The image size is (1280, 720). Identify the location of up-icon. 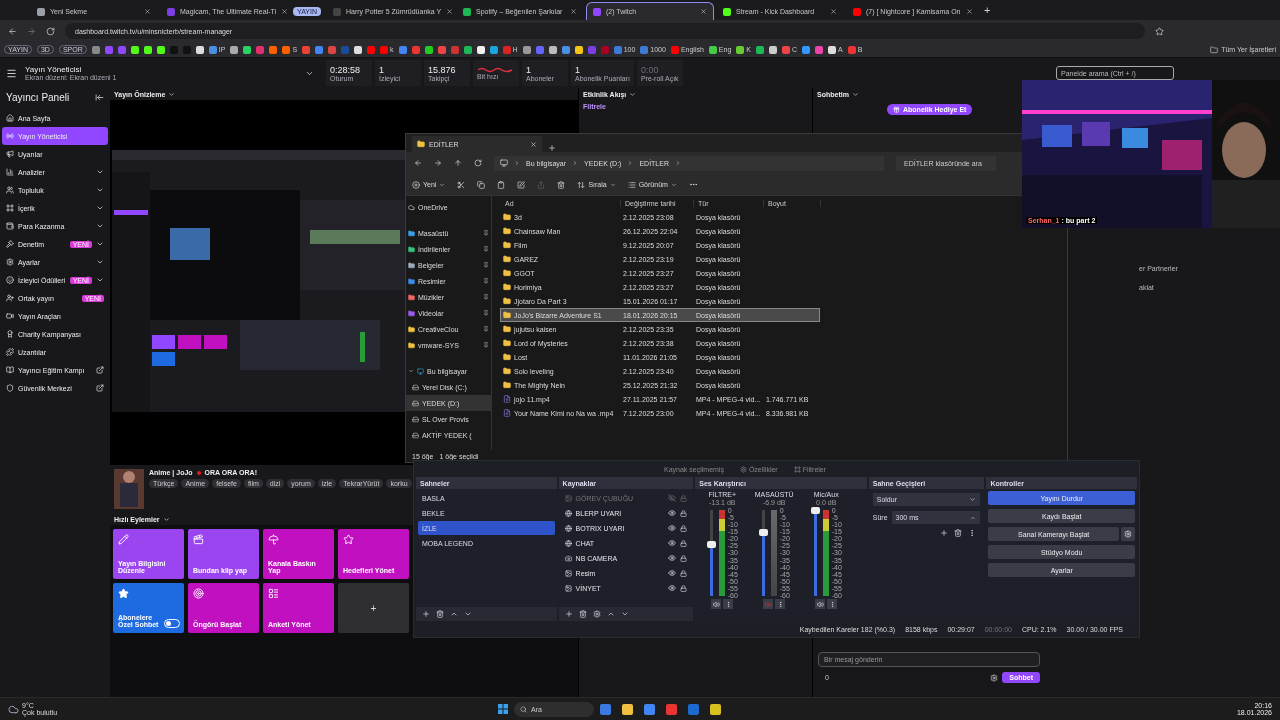
(458, 163).